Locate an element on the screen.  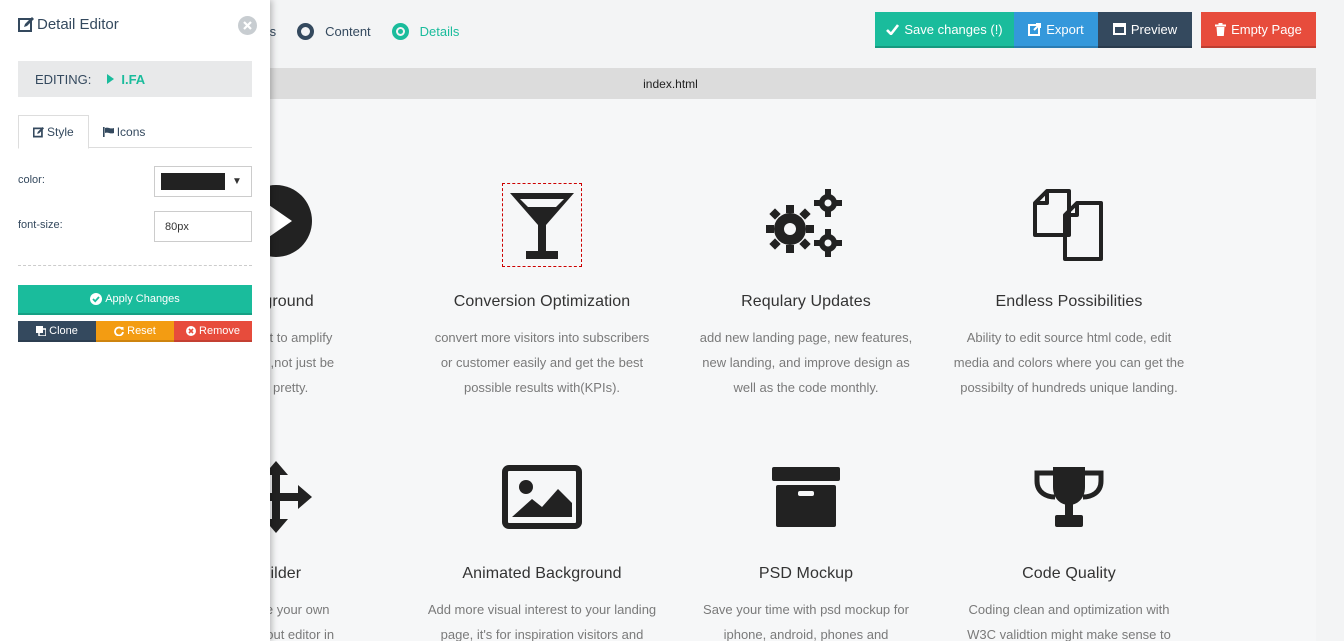
tab-icons: Icons is located at coordinates (124, 131).